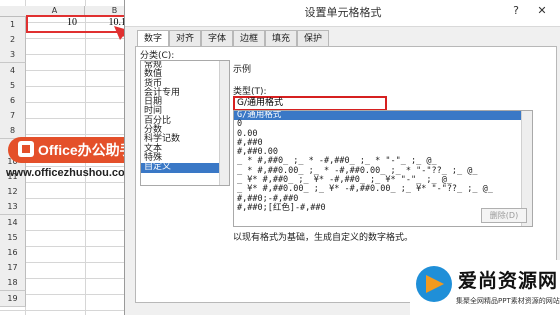 The height and width of the screenshot is (315, 560). Describe the element at coordinates (13, 116) in the screenshot. I see `row-header: 7` at that location.